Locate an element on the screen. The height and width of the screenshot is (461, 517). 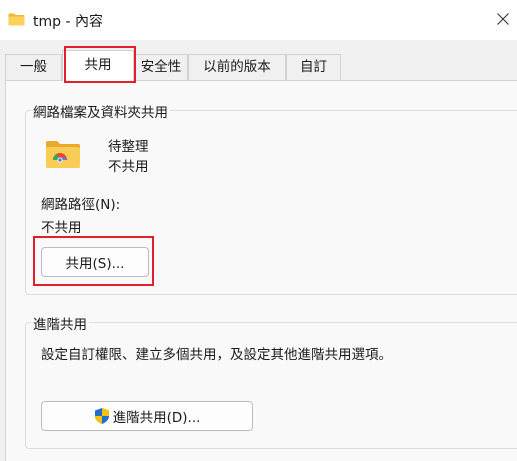
shared-folder-icon is located at coordinates (63, 154).